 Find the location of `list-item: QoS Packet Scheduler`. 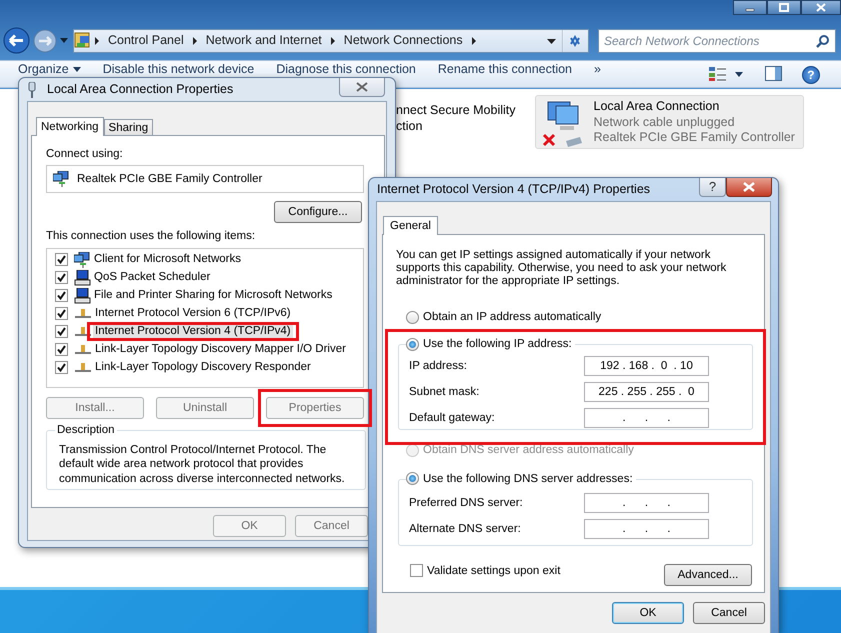

list-item: QoS Packet Scheduler is located at coordinates (152, 277).